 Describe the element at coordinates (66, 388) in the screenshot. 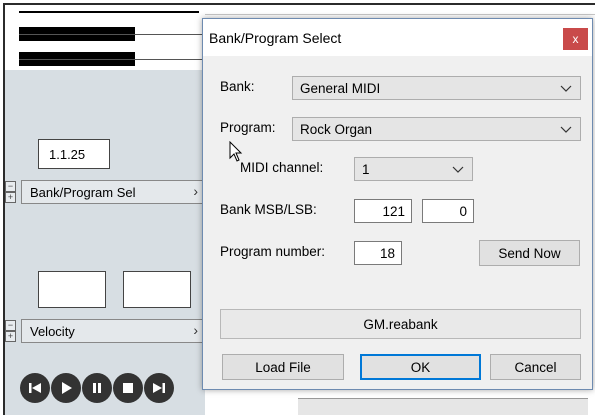

I see `play-icon` at that location.